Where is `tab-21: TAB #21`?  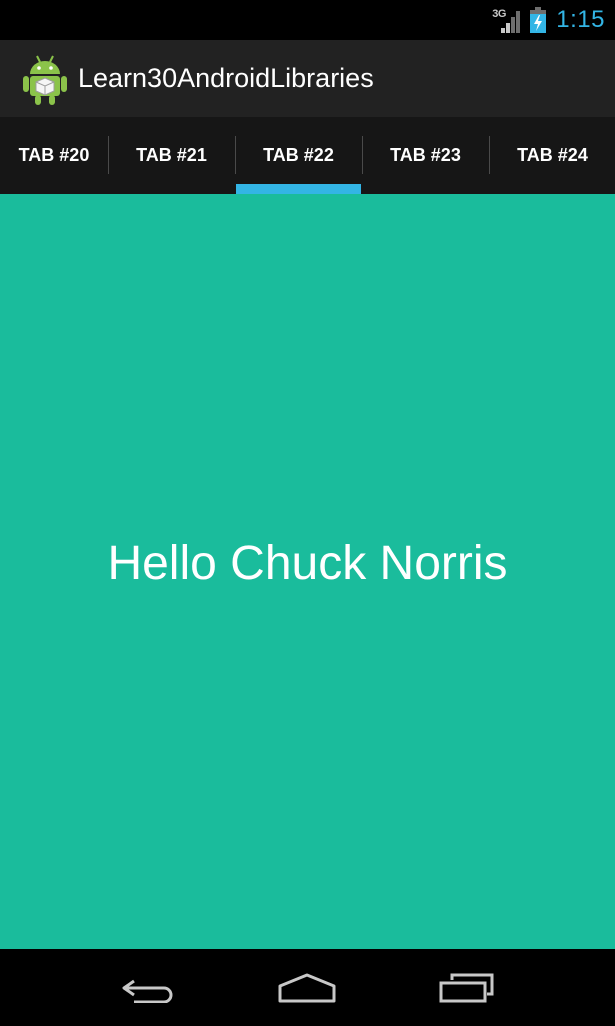
tab-21: TAB #21 is located at coordinates (171, 155).